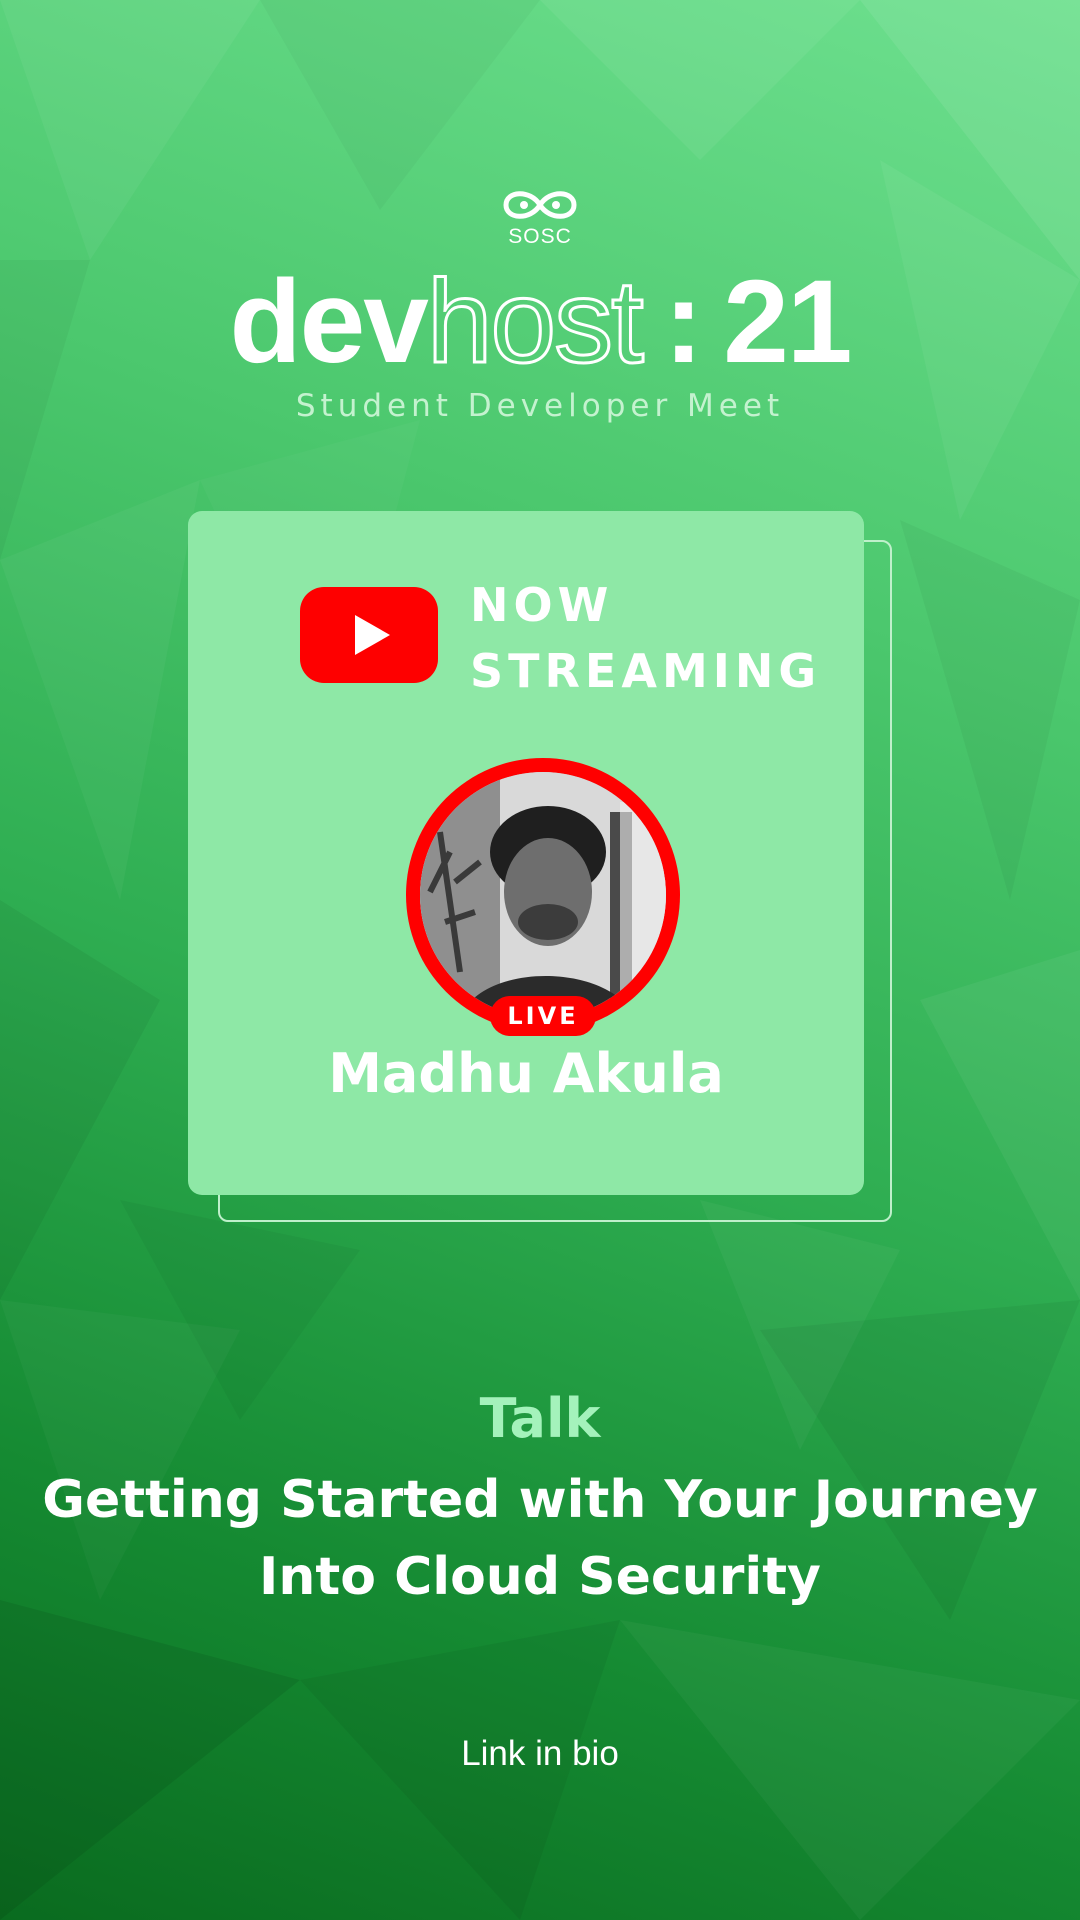 The image size is (1080, 1920). Describe the element at coordinates (540, 406) in the screenshot. I see `event-tagline: Student Developer Meet` at that location.